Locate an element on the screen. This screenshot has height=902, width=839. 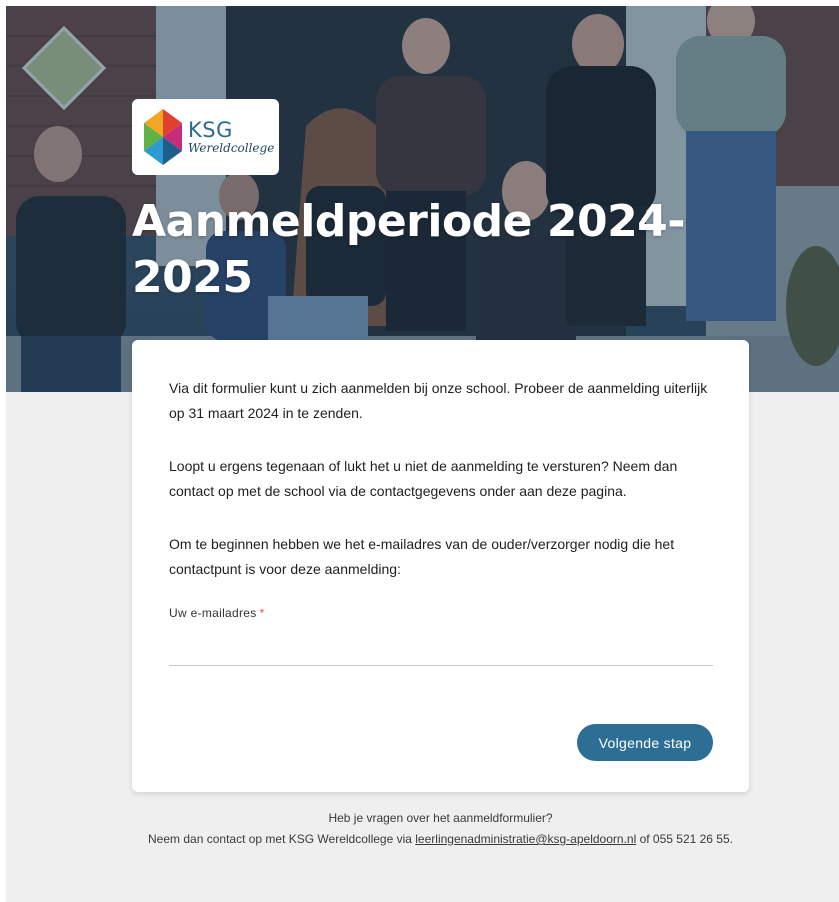
required-mark: * is located at coordinates (262, 613).